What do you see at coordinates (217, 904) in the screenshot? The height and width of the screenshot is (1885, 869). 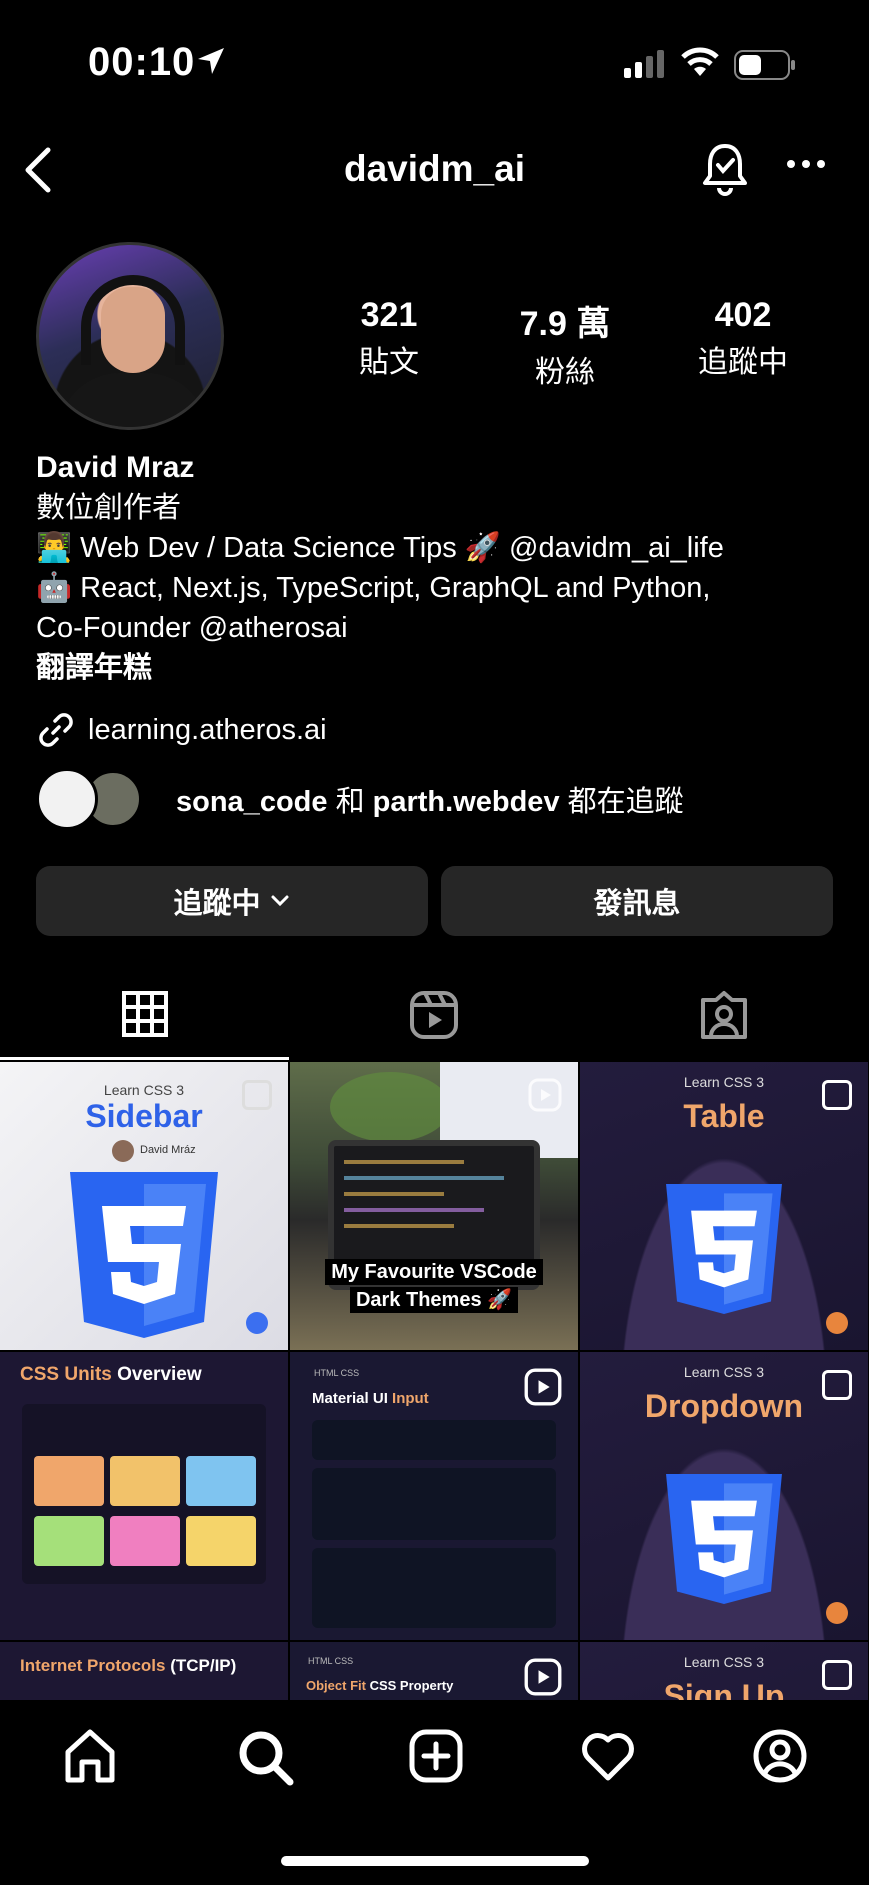 I see `following-button-label: 追蹤中` at bounding box center [217, 904].